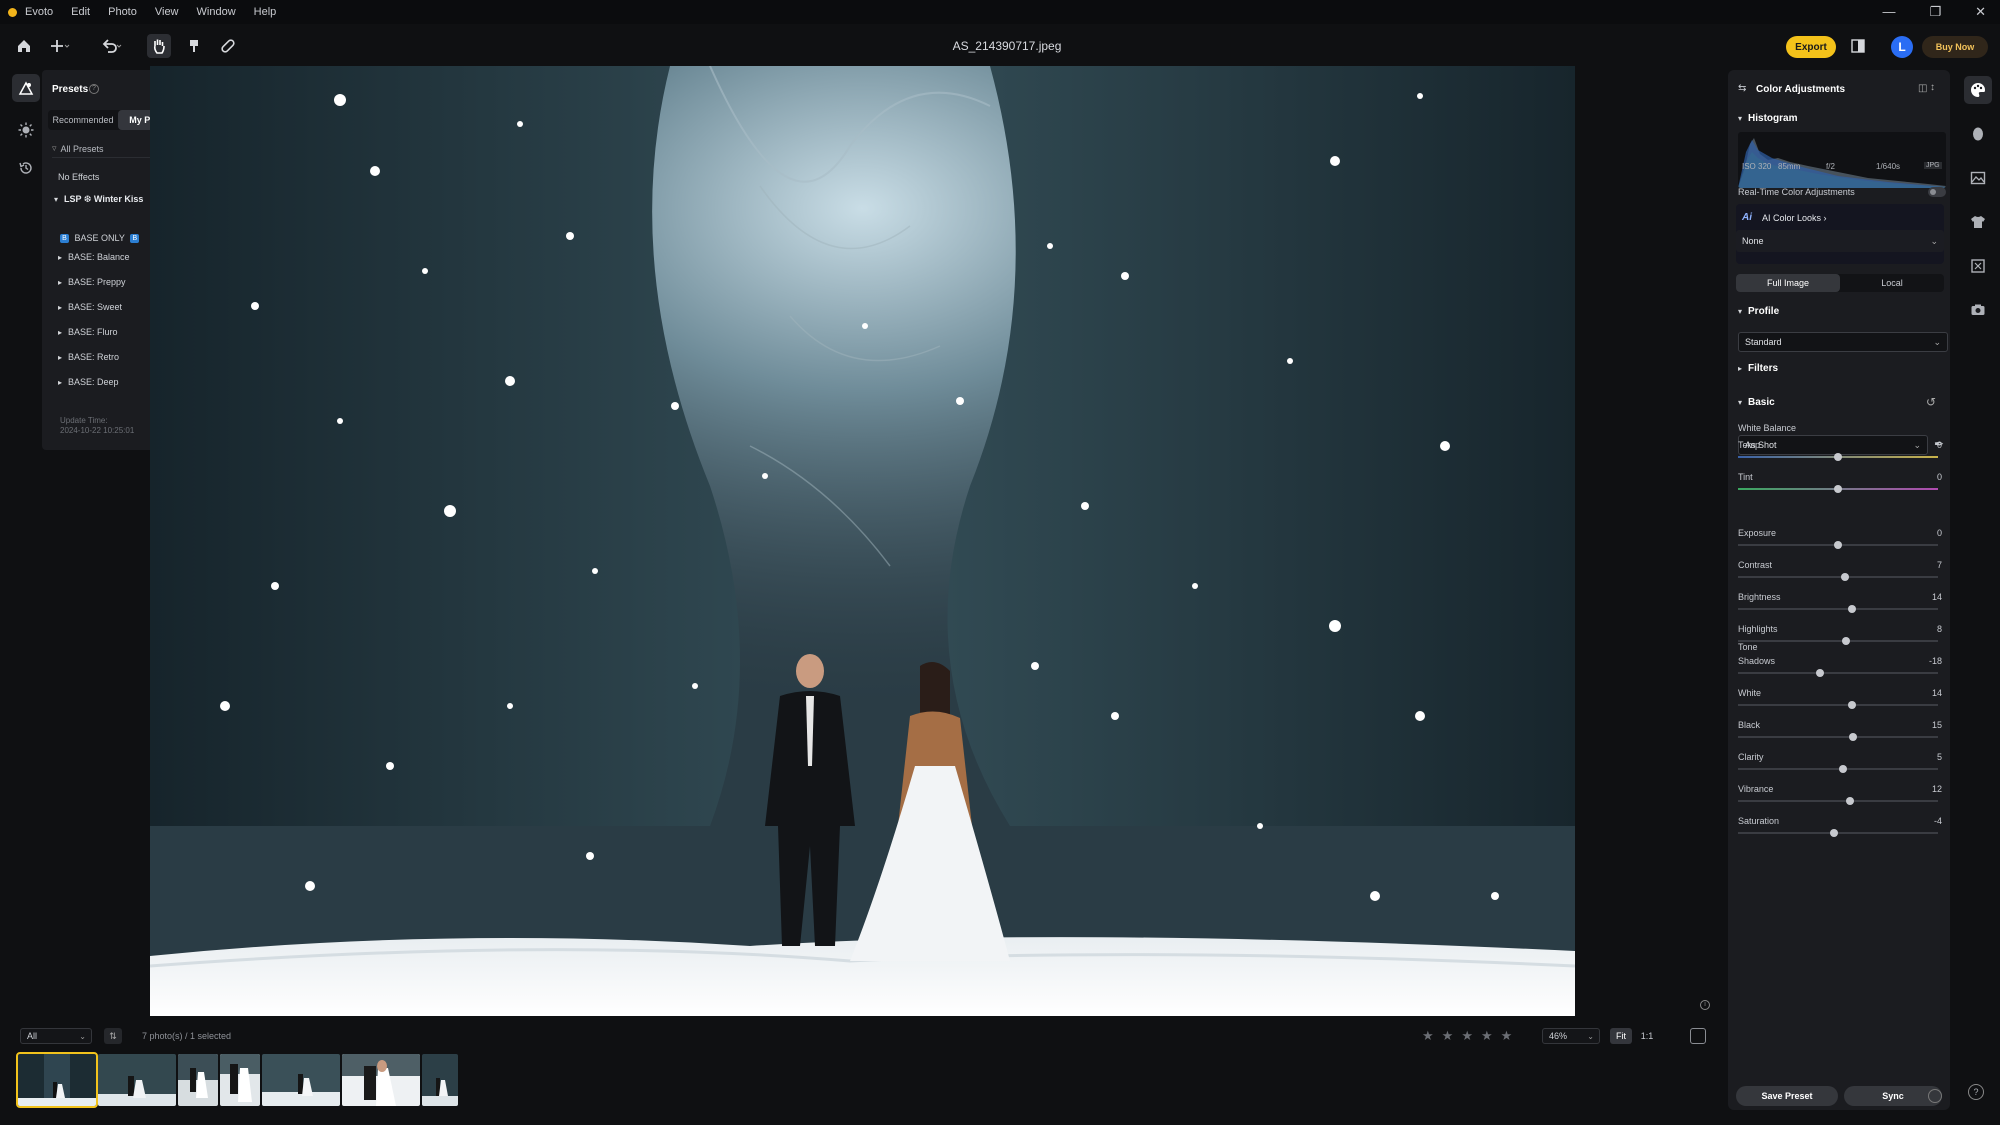  Describe the element at coordinates (1788, 283) in the screenshot. I see `tab-full-image: Full Image` at that location.